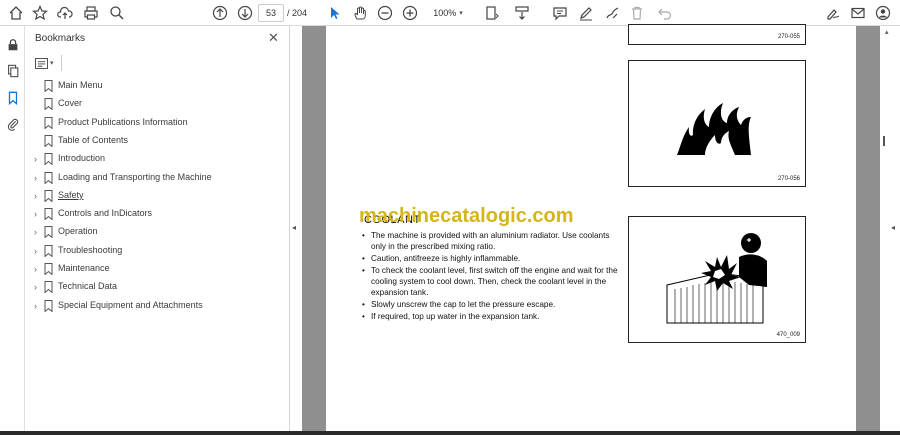  I want to click on star-icon, so click(40, 13).